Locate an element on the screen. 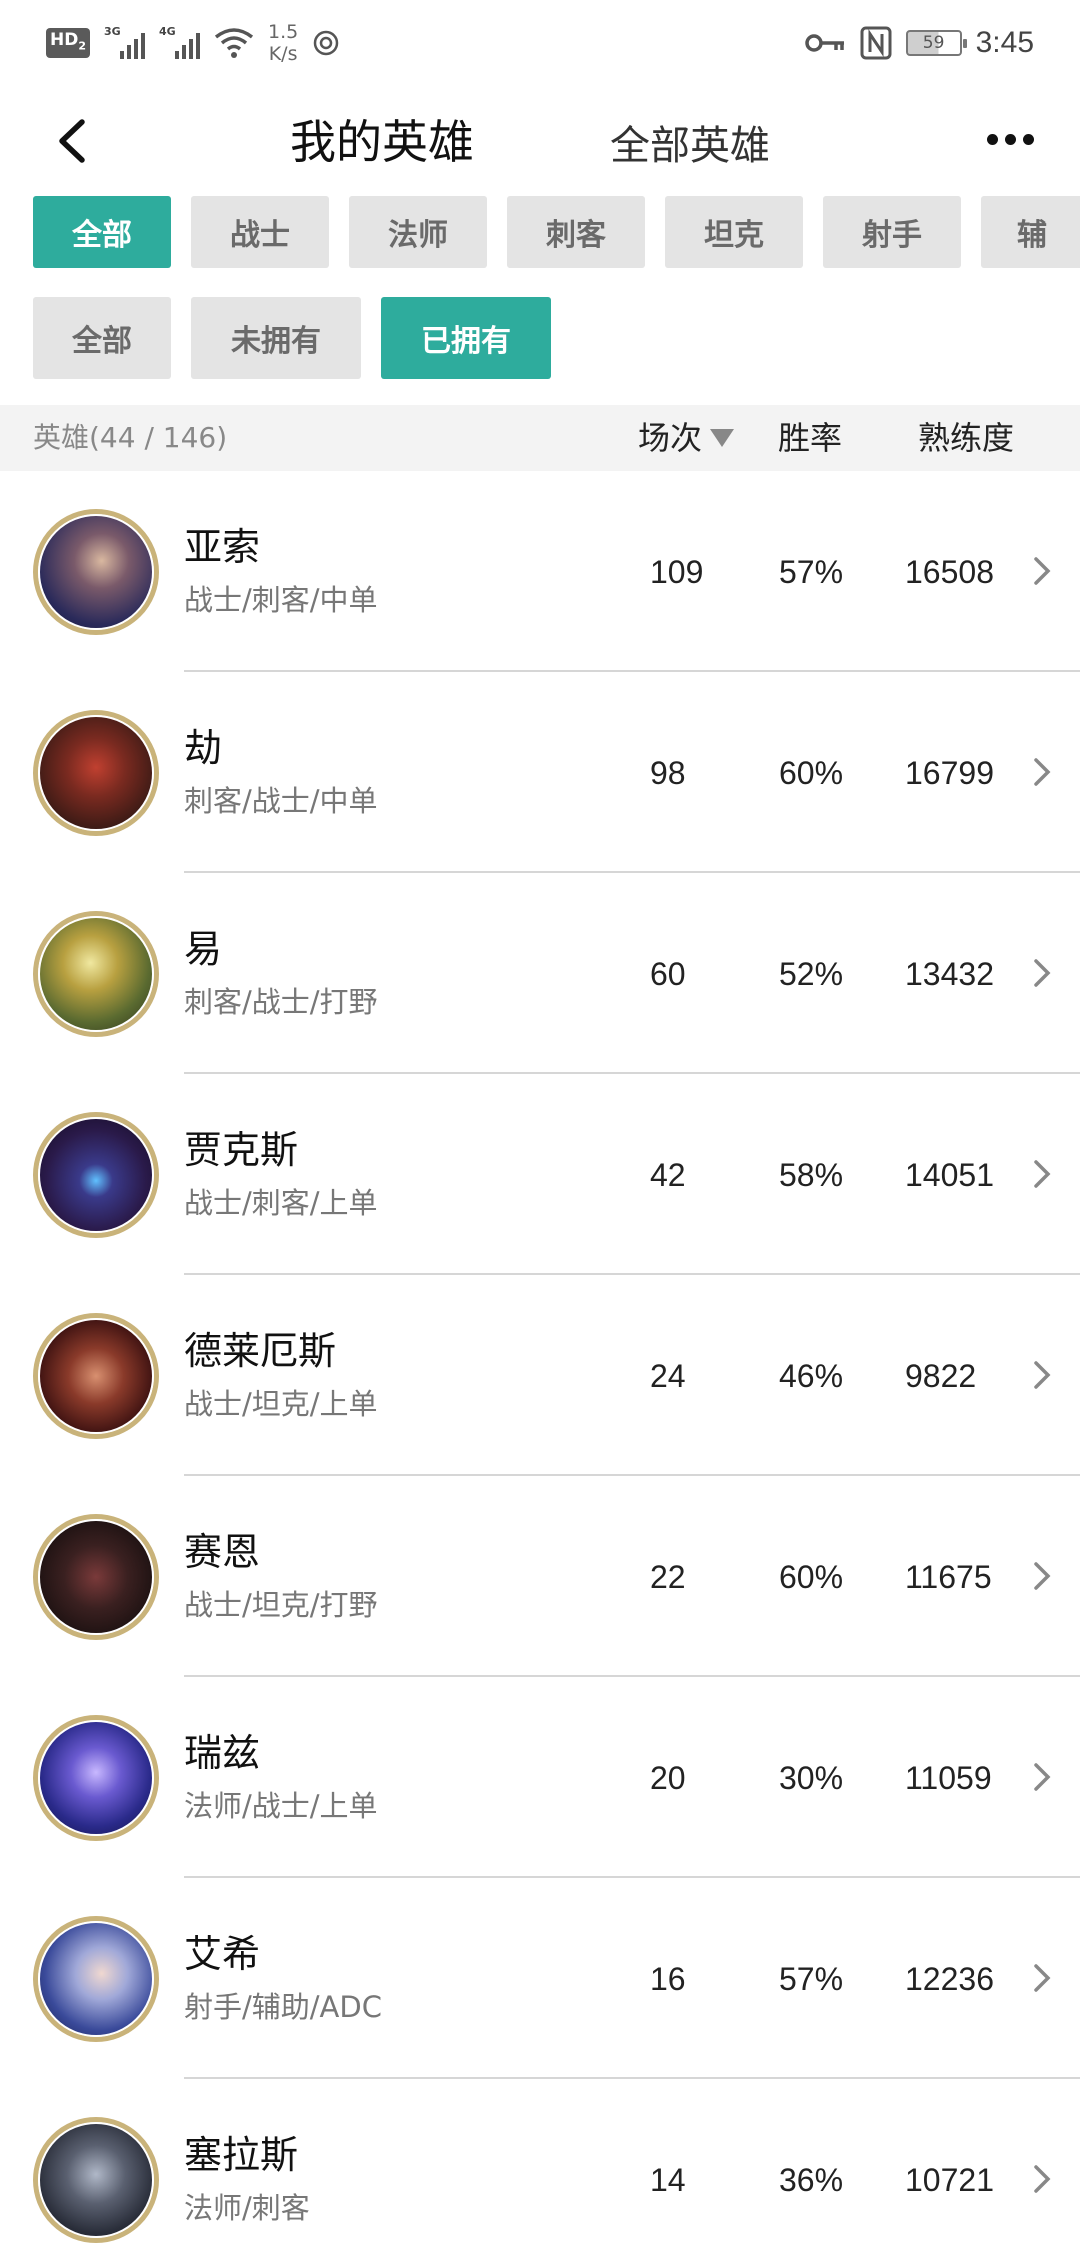  hero-games: 20 is located at coordinates (668, 1778).